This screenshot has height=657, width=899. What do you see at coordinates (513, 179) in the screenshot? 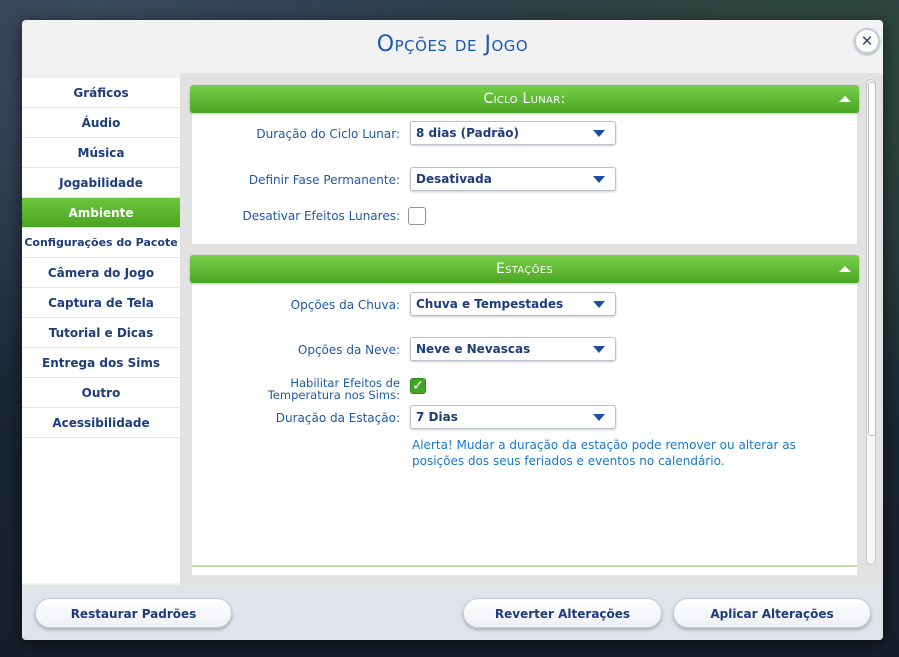
I see `lunar-phase-dropdown: Desativada` at bounding box center [513, 179].